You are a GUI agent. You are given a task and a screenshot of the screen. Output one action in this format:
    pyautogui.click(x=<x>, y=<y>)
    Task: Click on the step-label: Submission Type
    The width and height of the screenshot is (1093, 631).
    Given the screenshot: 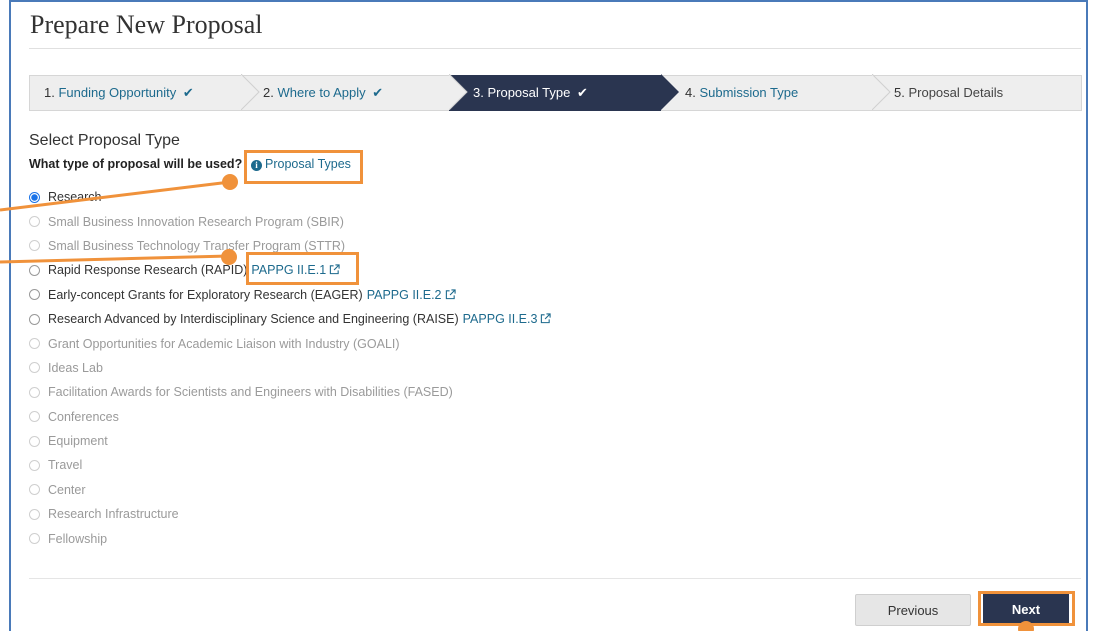 What is the action you would take?
    pyautogui.click(x=749, y=92)
    